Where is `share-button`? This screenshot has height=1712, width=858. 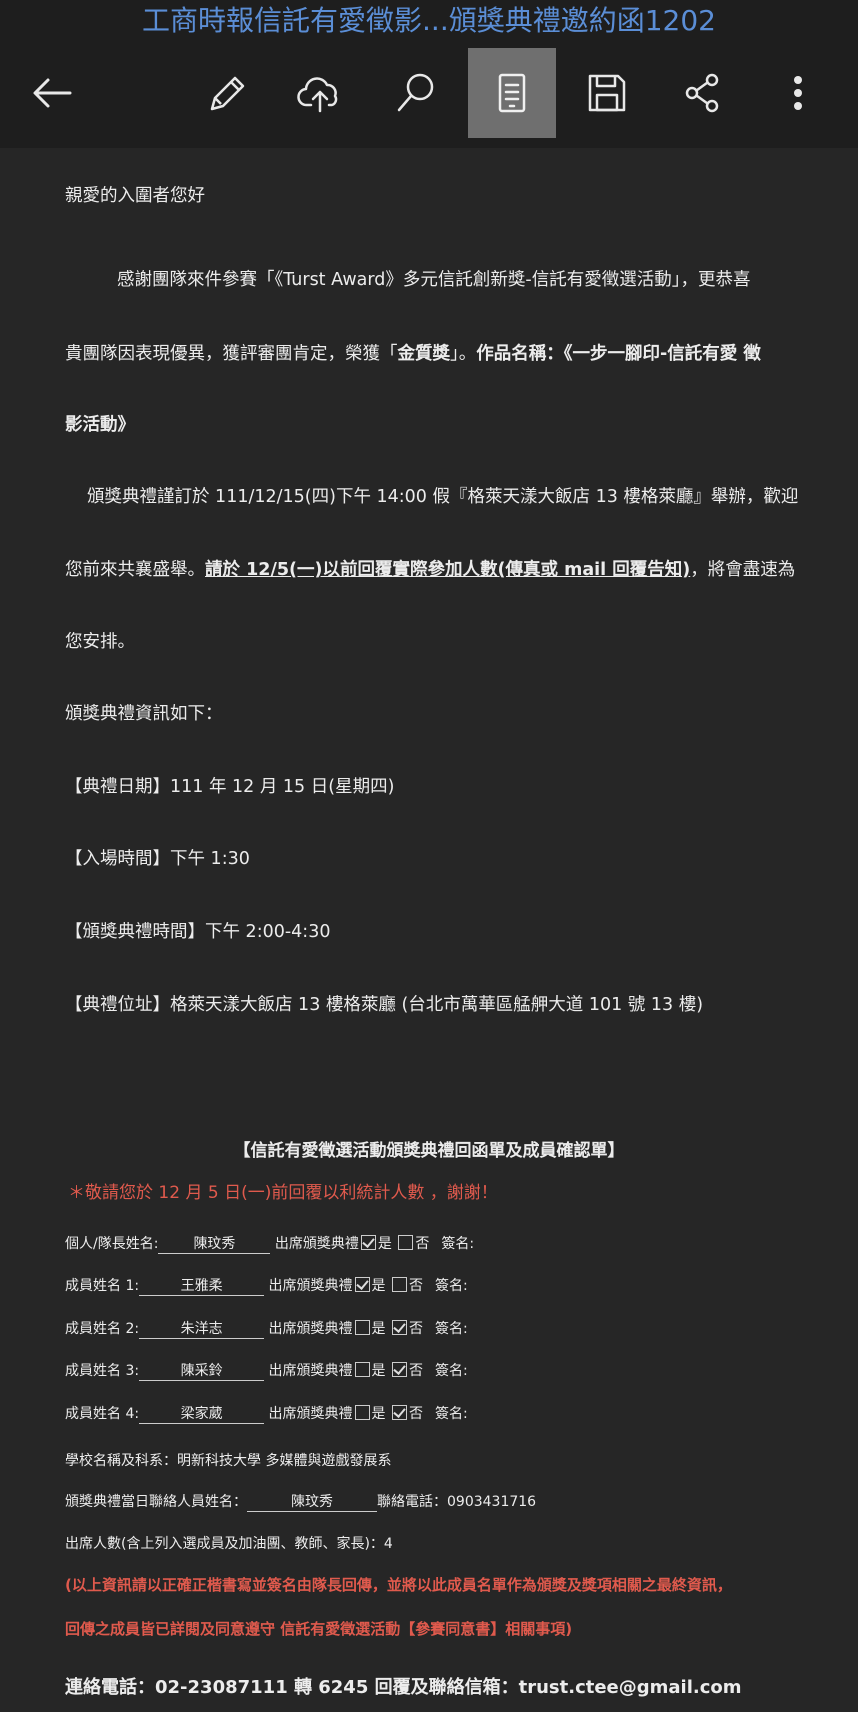 share-button is located at coordinates (702, 93).